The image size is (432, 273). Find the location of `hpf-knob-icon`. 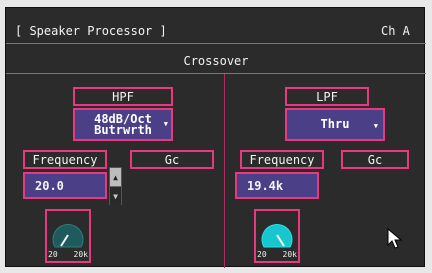

hpf-knob-icon is located at coordinates (68, 236).